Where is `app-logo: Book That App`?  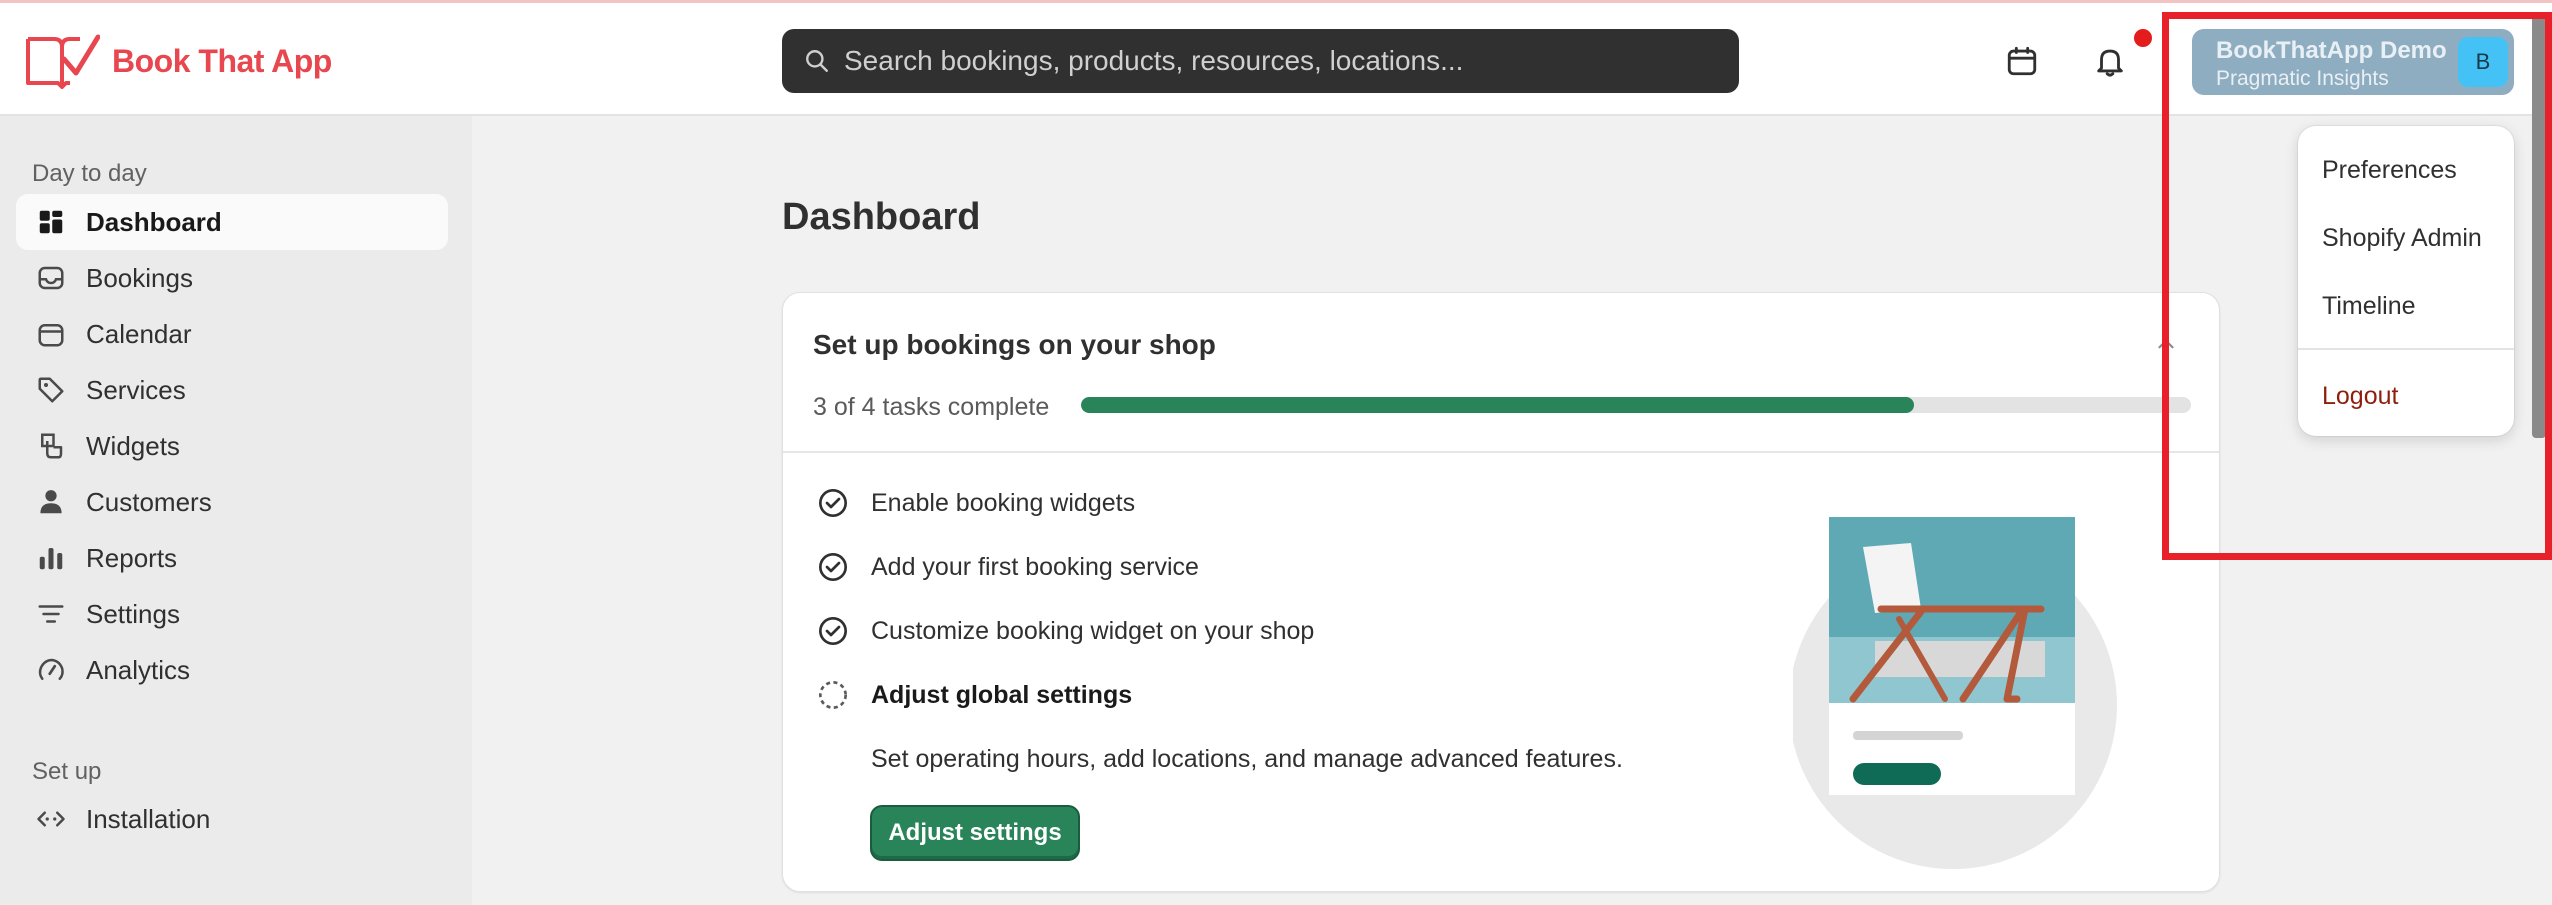
app-logo: Book That App is located at coordinates (178, 61).